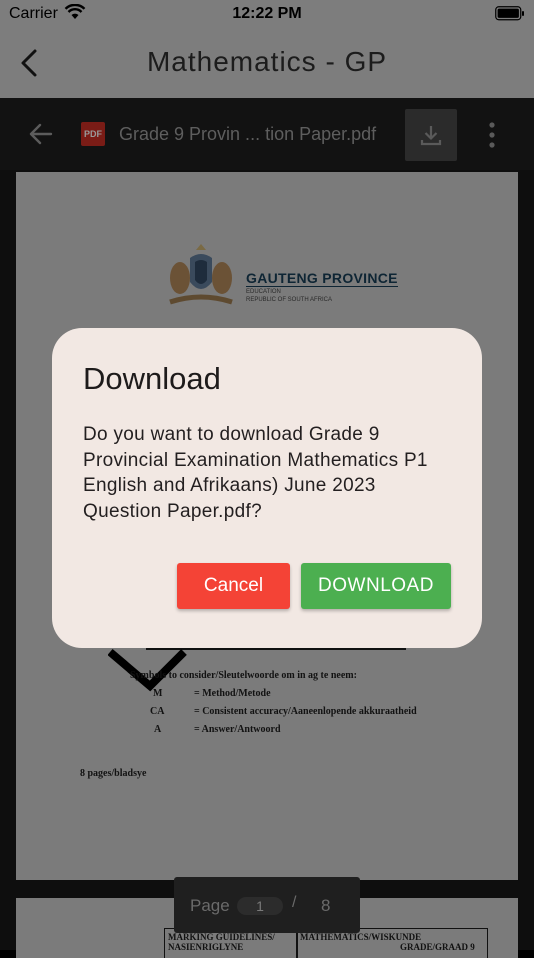  I want to click on download-button, so click(431, 135).